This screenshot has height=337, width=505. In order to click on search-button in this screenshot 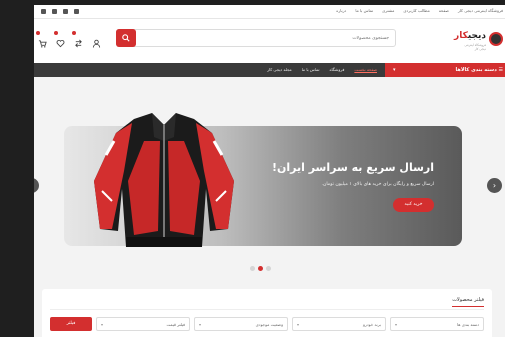, I will do `click(126, 38)`.